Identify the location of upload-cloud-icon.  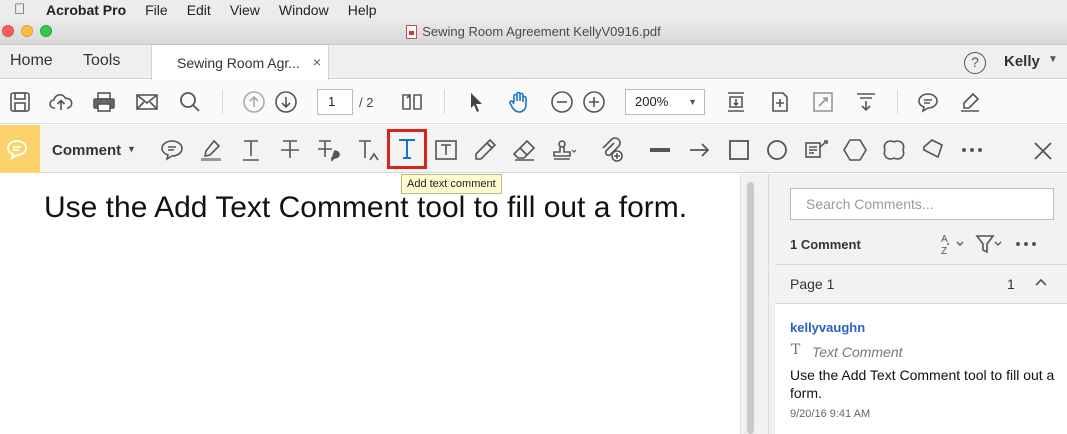
(61, 102).